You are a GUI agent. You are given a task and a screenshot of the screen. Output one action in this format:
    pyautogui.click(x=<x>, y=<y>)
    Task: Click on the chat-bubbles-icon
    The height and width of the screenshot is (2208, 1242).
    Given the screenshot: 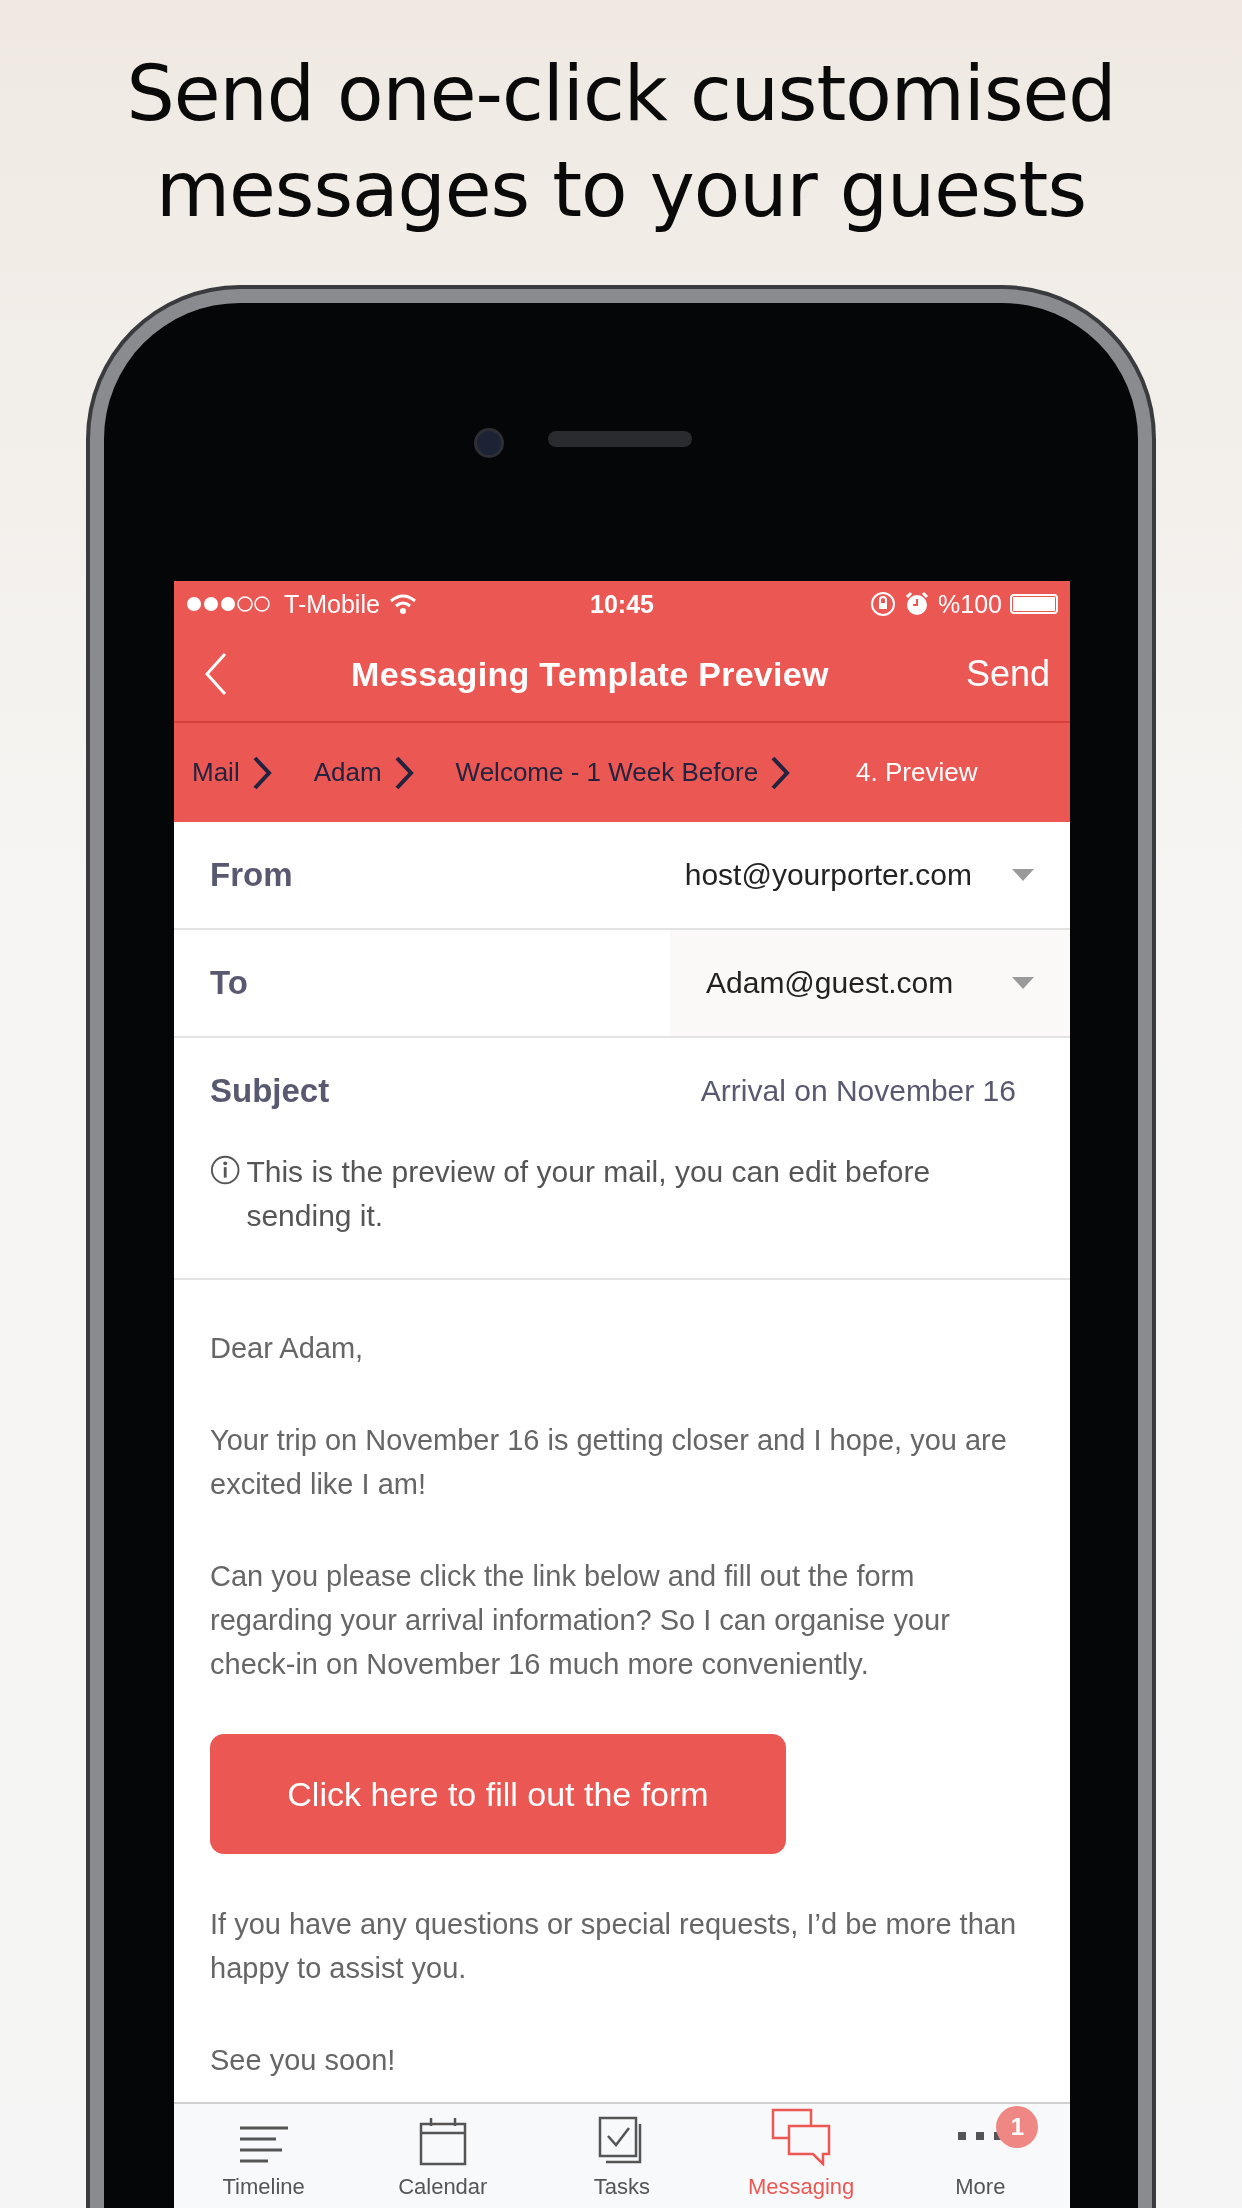 What is the action you would take?
    pyautogui.click(x=801, y=2137)
    